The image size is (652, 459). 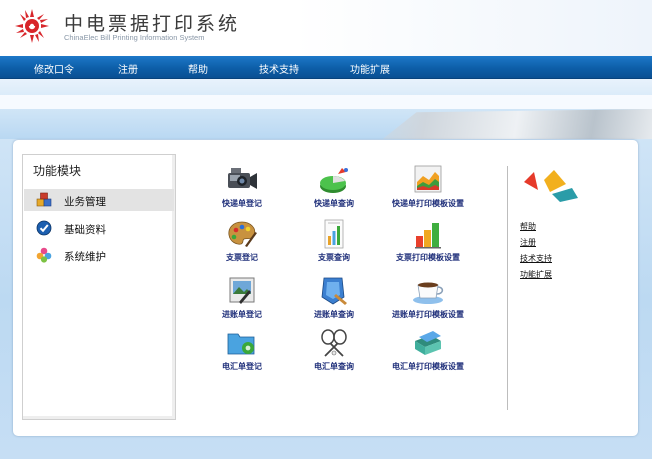 What do you see at coordinates (54, 68) in the screenshot?
I see `nav-change-password: 修改口令` at bounding box center [54, 68].